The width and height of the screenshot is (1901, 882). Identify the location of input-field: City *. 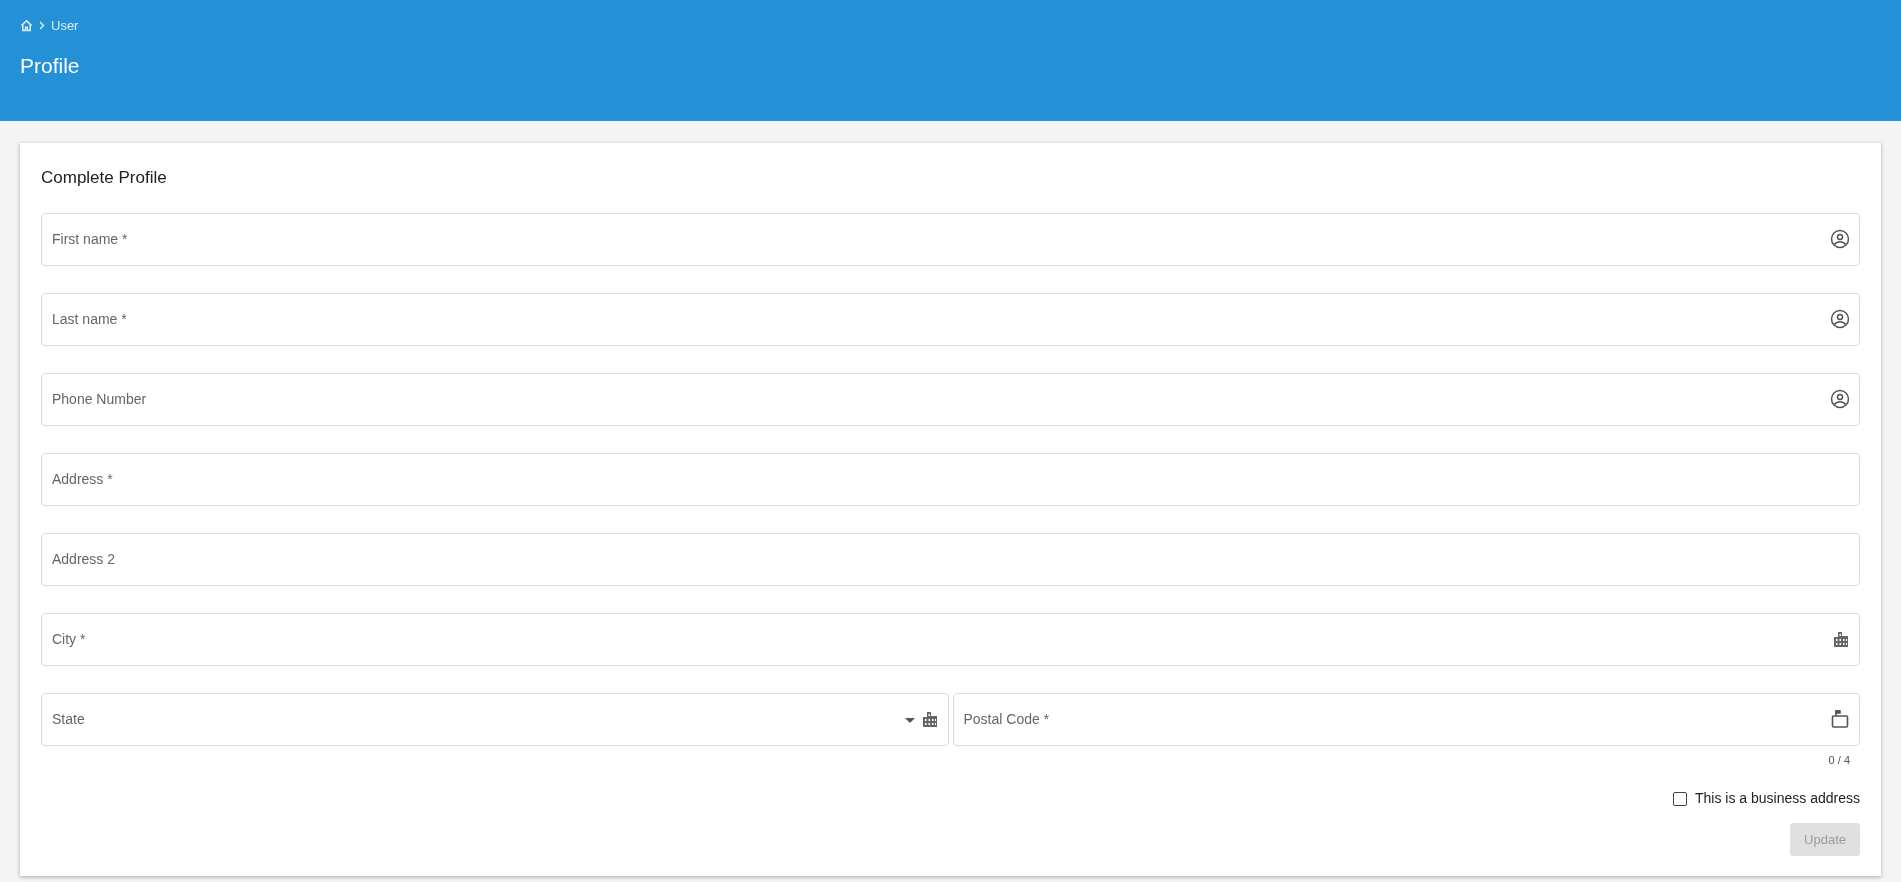
(950, 639).